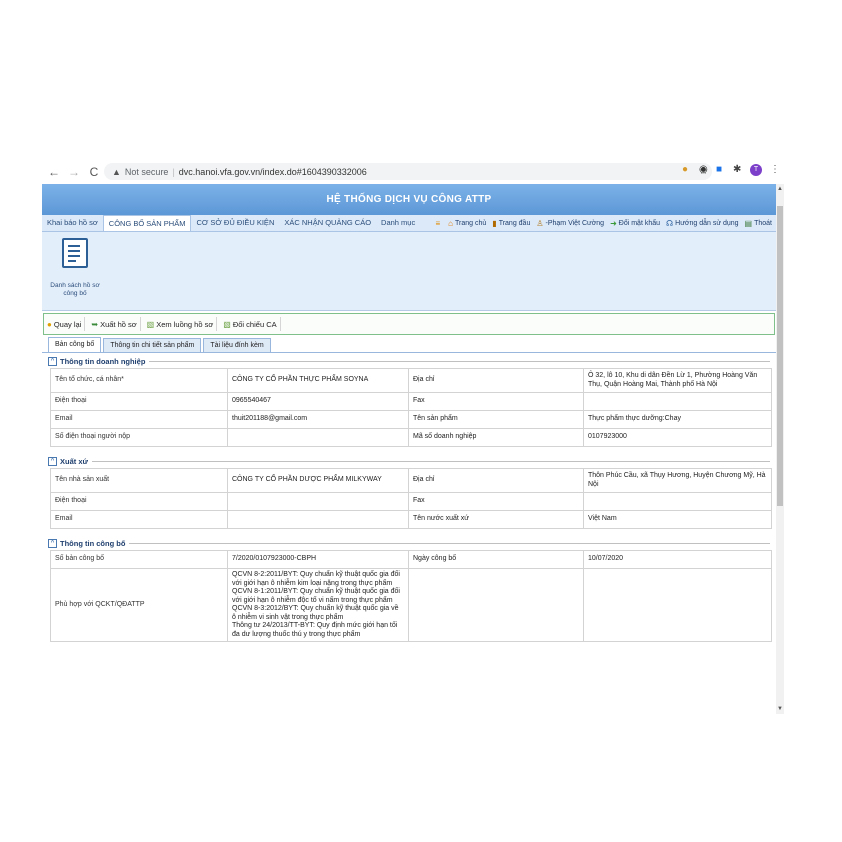 The width and height of the screenshot is (842, 842). What do you see at coordinates (677, 519) in the screenshot?
I see `value-nuoc-xuat-xu: Việt Nam` at bounding box center [677, 519].